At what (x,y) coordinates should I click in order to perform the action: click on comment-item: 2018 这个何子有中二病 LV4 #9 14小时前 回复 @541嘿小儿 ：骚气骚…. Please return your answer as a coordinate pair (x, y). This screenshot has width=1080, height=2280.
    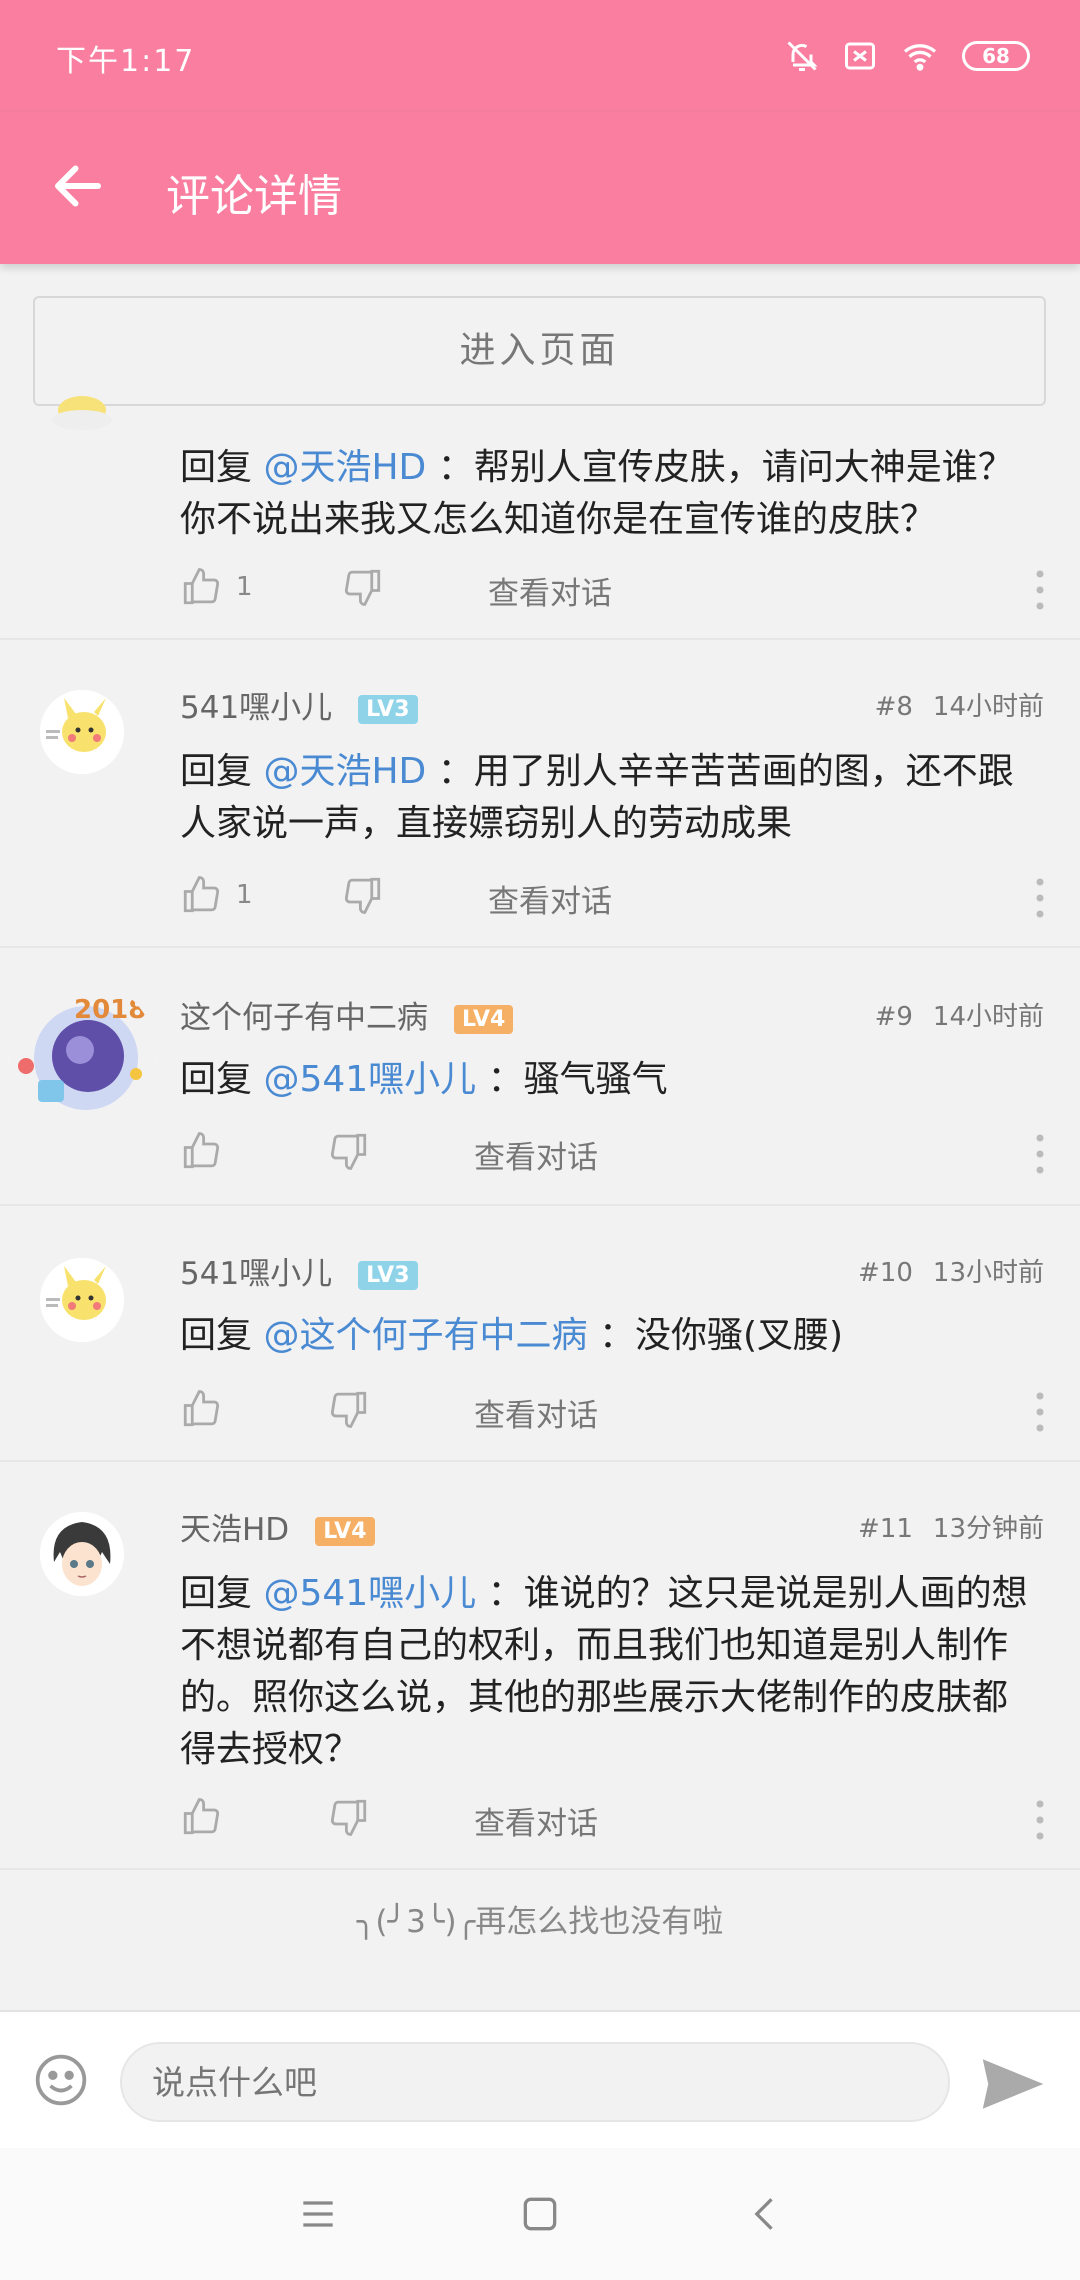
    Looking at the image, I should click on (540, 1078).